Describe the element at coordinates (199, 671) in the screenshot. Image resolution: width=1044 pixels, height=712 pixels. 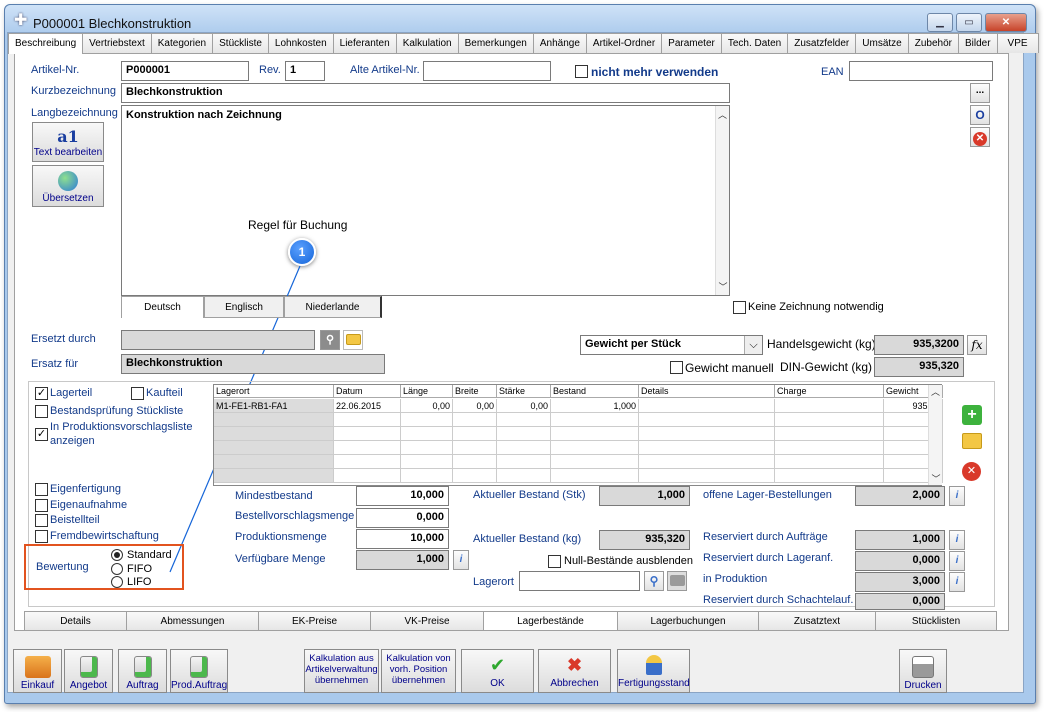
I see `prod-auftrag-button: Prod.Auftrag` at that location.